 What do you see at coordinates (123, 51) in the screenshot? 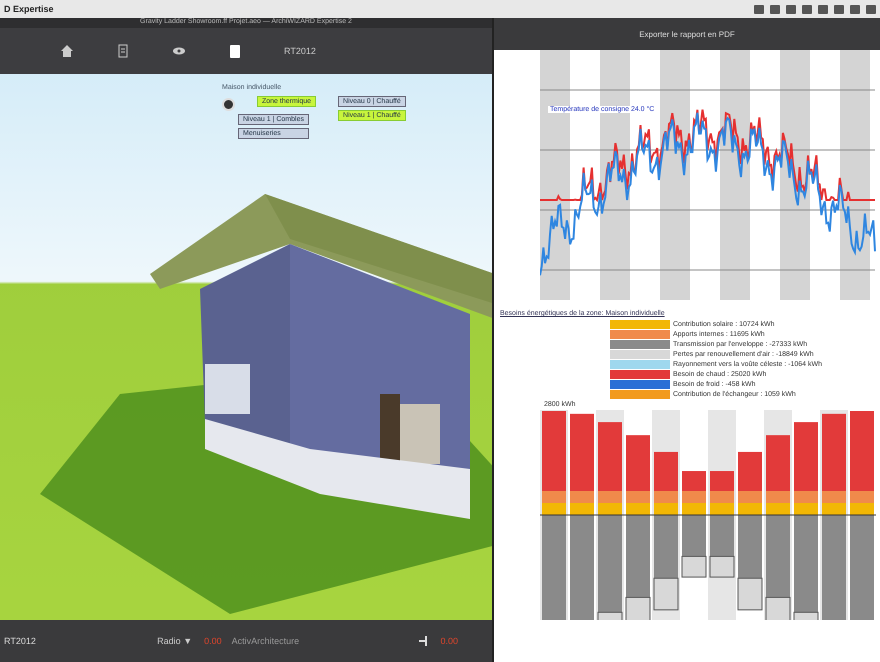
I see `list-icon` at bounding box center [123, 51].